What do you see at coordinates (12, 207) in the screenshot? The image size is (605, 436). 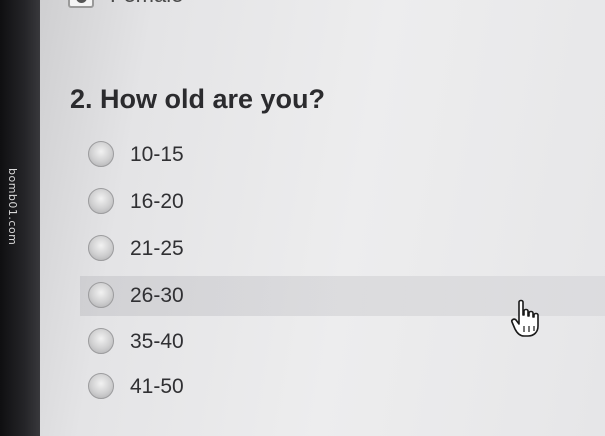 I see `watermark: bomb01.com` at bounding box center [12, 207].